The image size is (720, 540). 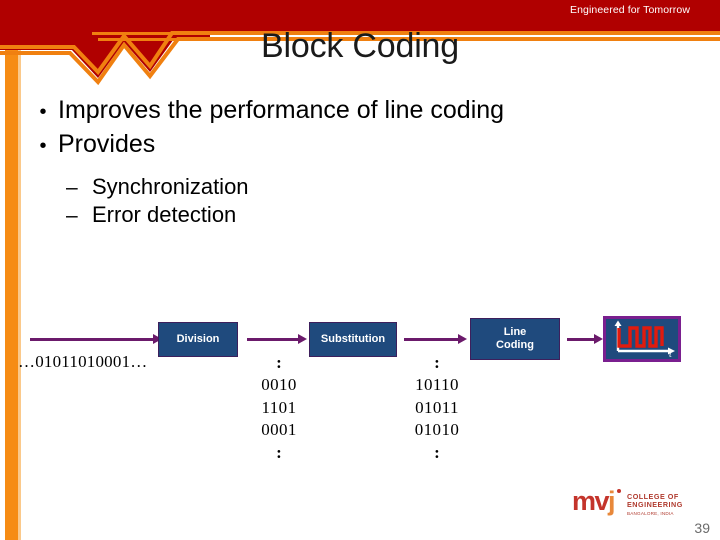 I want to click on process-box-label: Substitution, so click(x=353, y=339).